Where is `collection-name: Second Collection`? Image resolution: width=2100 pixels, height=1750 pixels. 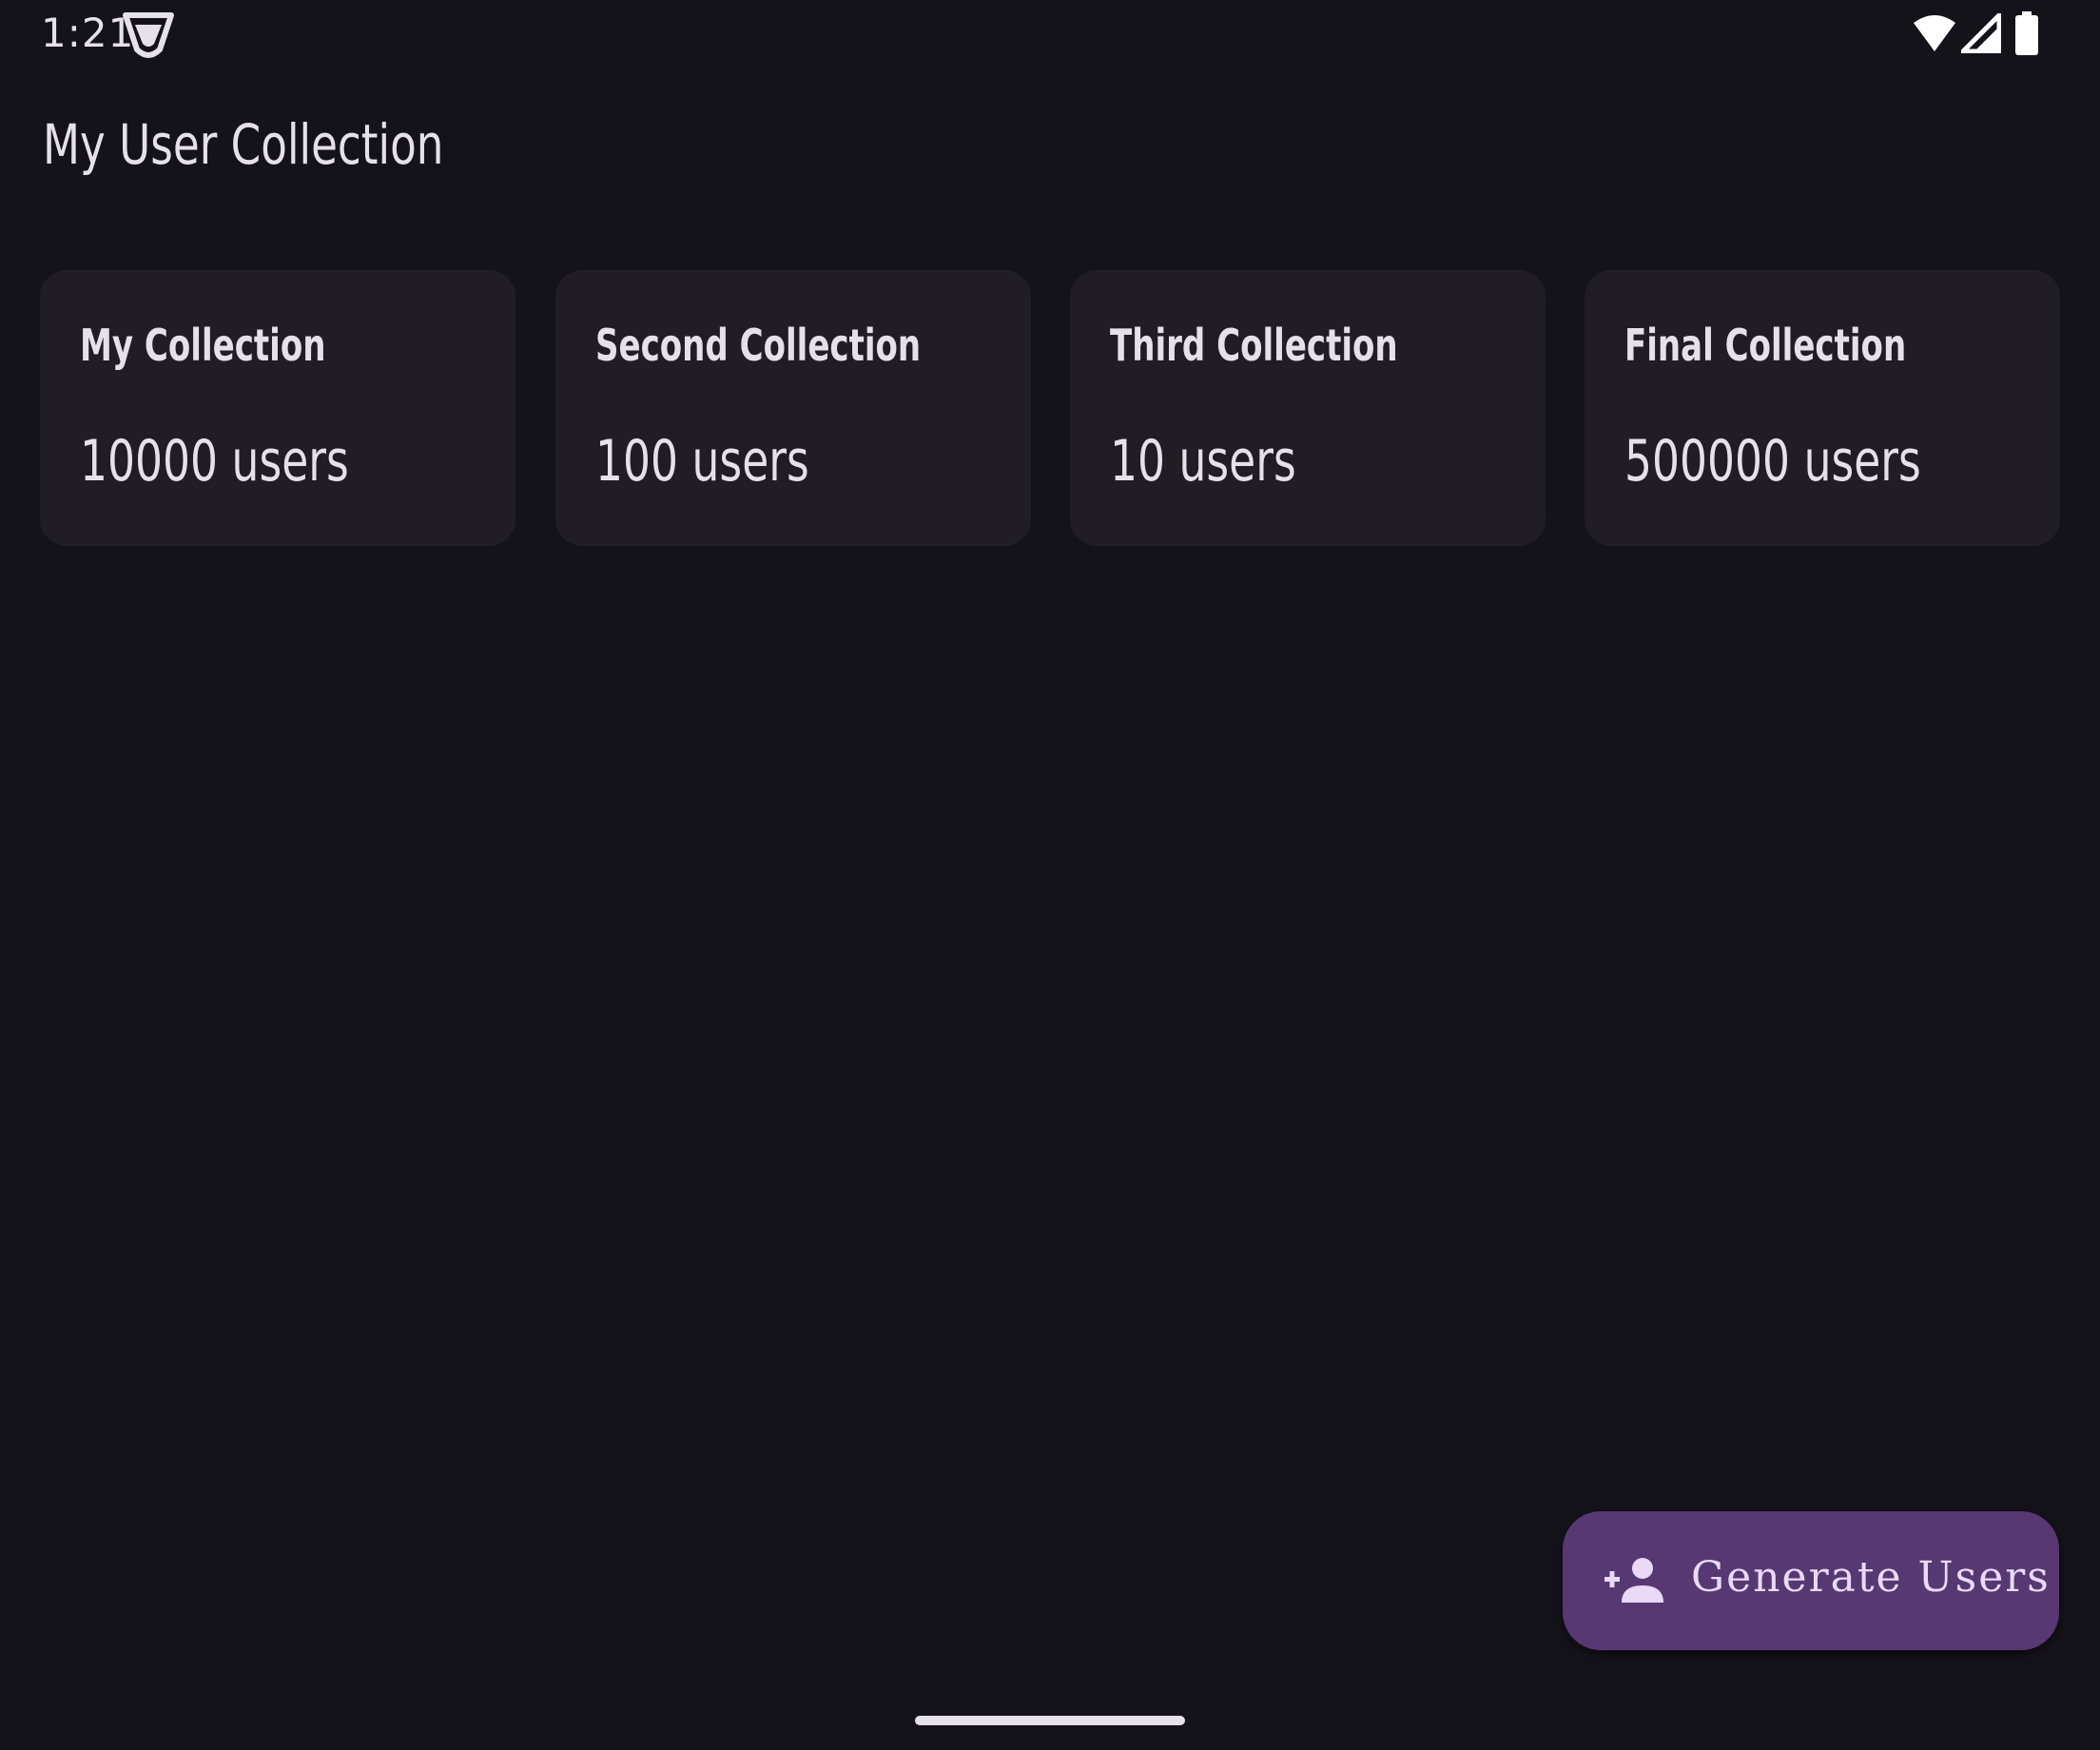
collection-name: Second Collection is located at coordinates (758, 345).